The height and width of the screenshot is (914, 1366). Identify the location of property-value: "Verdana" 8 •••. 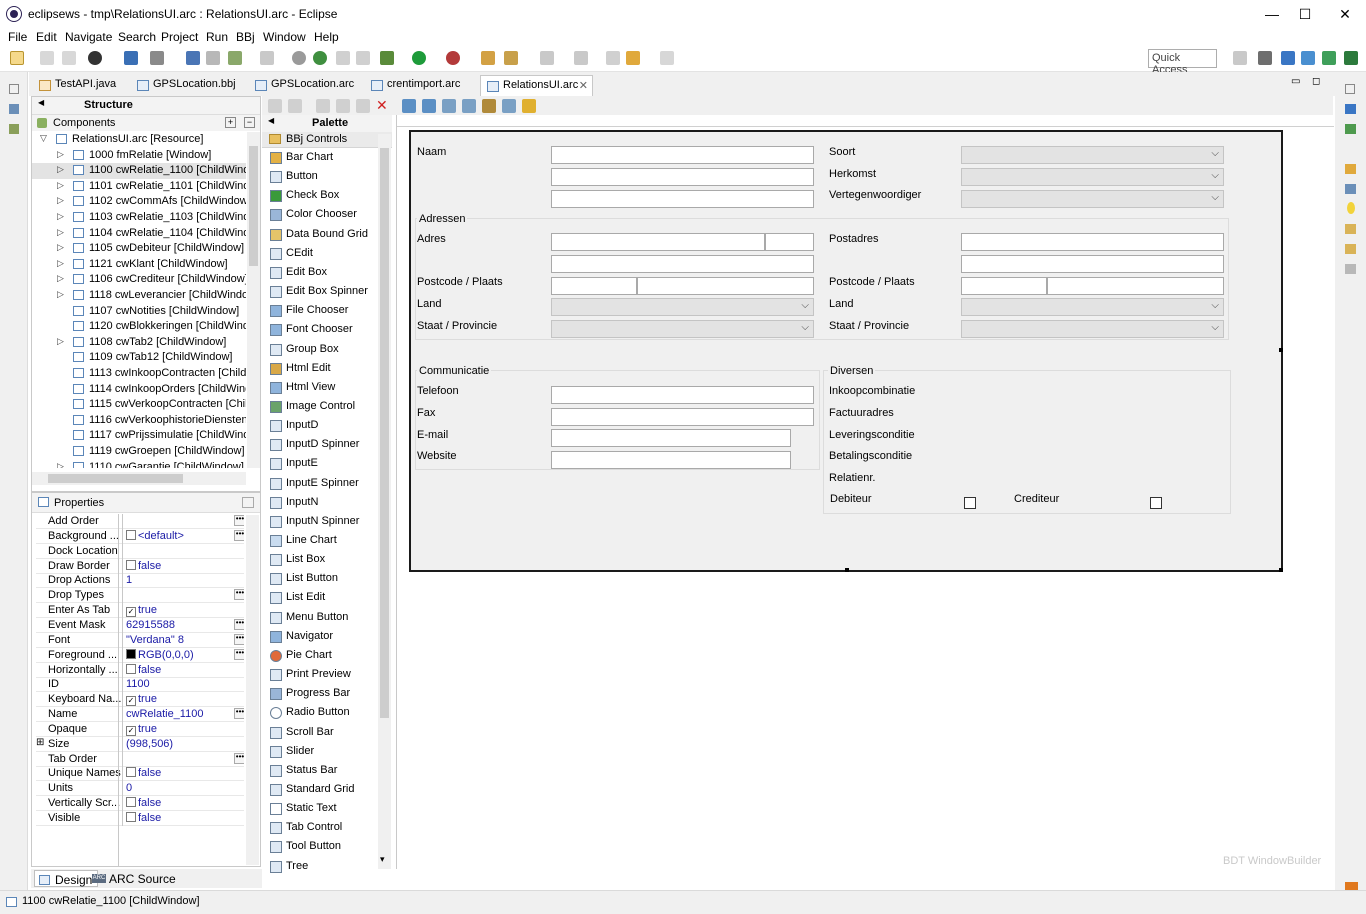
(183, 640).